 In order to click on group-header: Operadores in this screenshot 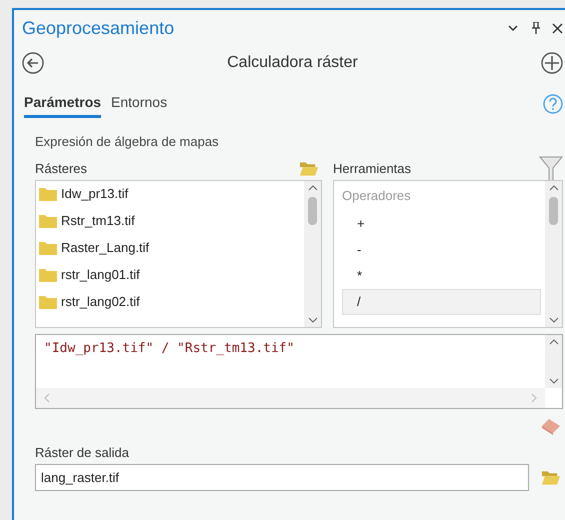, I will do `click(377, 195)`.